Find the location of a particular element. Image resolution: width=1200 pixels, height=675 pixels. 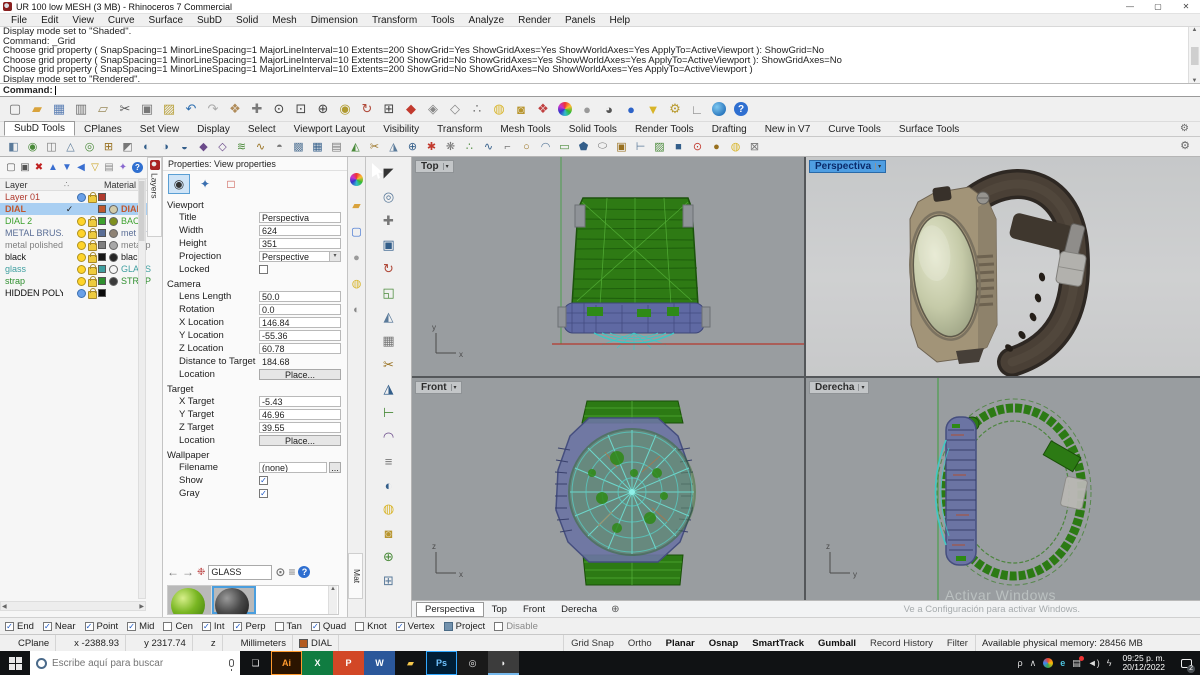

menu-surface: Surface is located at coordinates (166, 20).